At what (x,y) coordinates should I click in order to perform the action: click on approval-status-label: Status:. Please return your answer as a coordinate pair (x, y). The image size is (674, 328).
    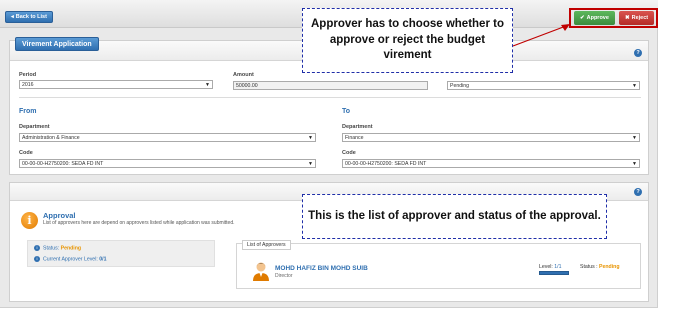
    Looking at the image, I should click on (51, 248).